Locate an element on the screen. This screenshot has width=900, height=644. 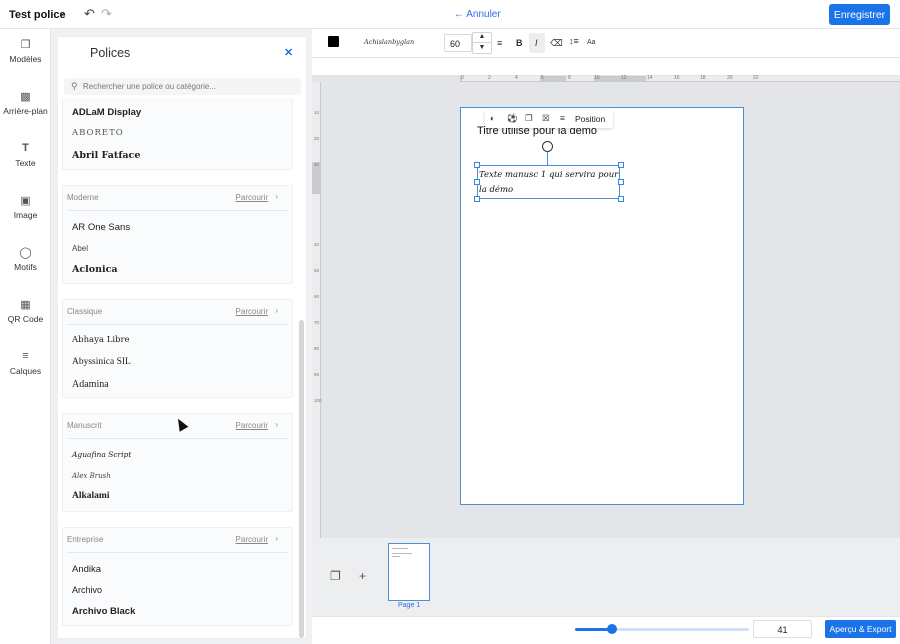
layers-icon: ≡ is located at coordinates (562, 118).